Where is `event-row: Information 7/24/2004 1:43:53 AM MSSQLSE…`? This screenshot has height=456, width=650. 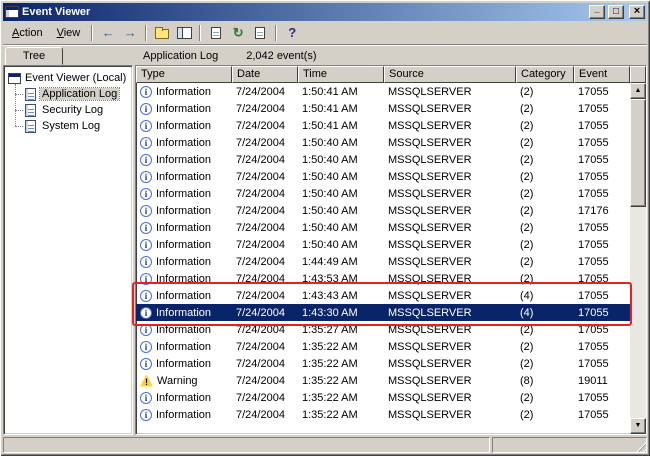
event-row: Information 7/24/2004 1:43:53 AM MSSQLSE… is located at coordinates (383, 278).